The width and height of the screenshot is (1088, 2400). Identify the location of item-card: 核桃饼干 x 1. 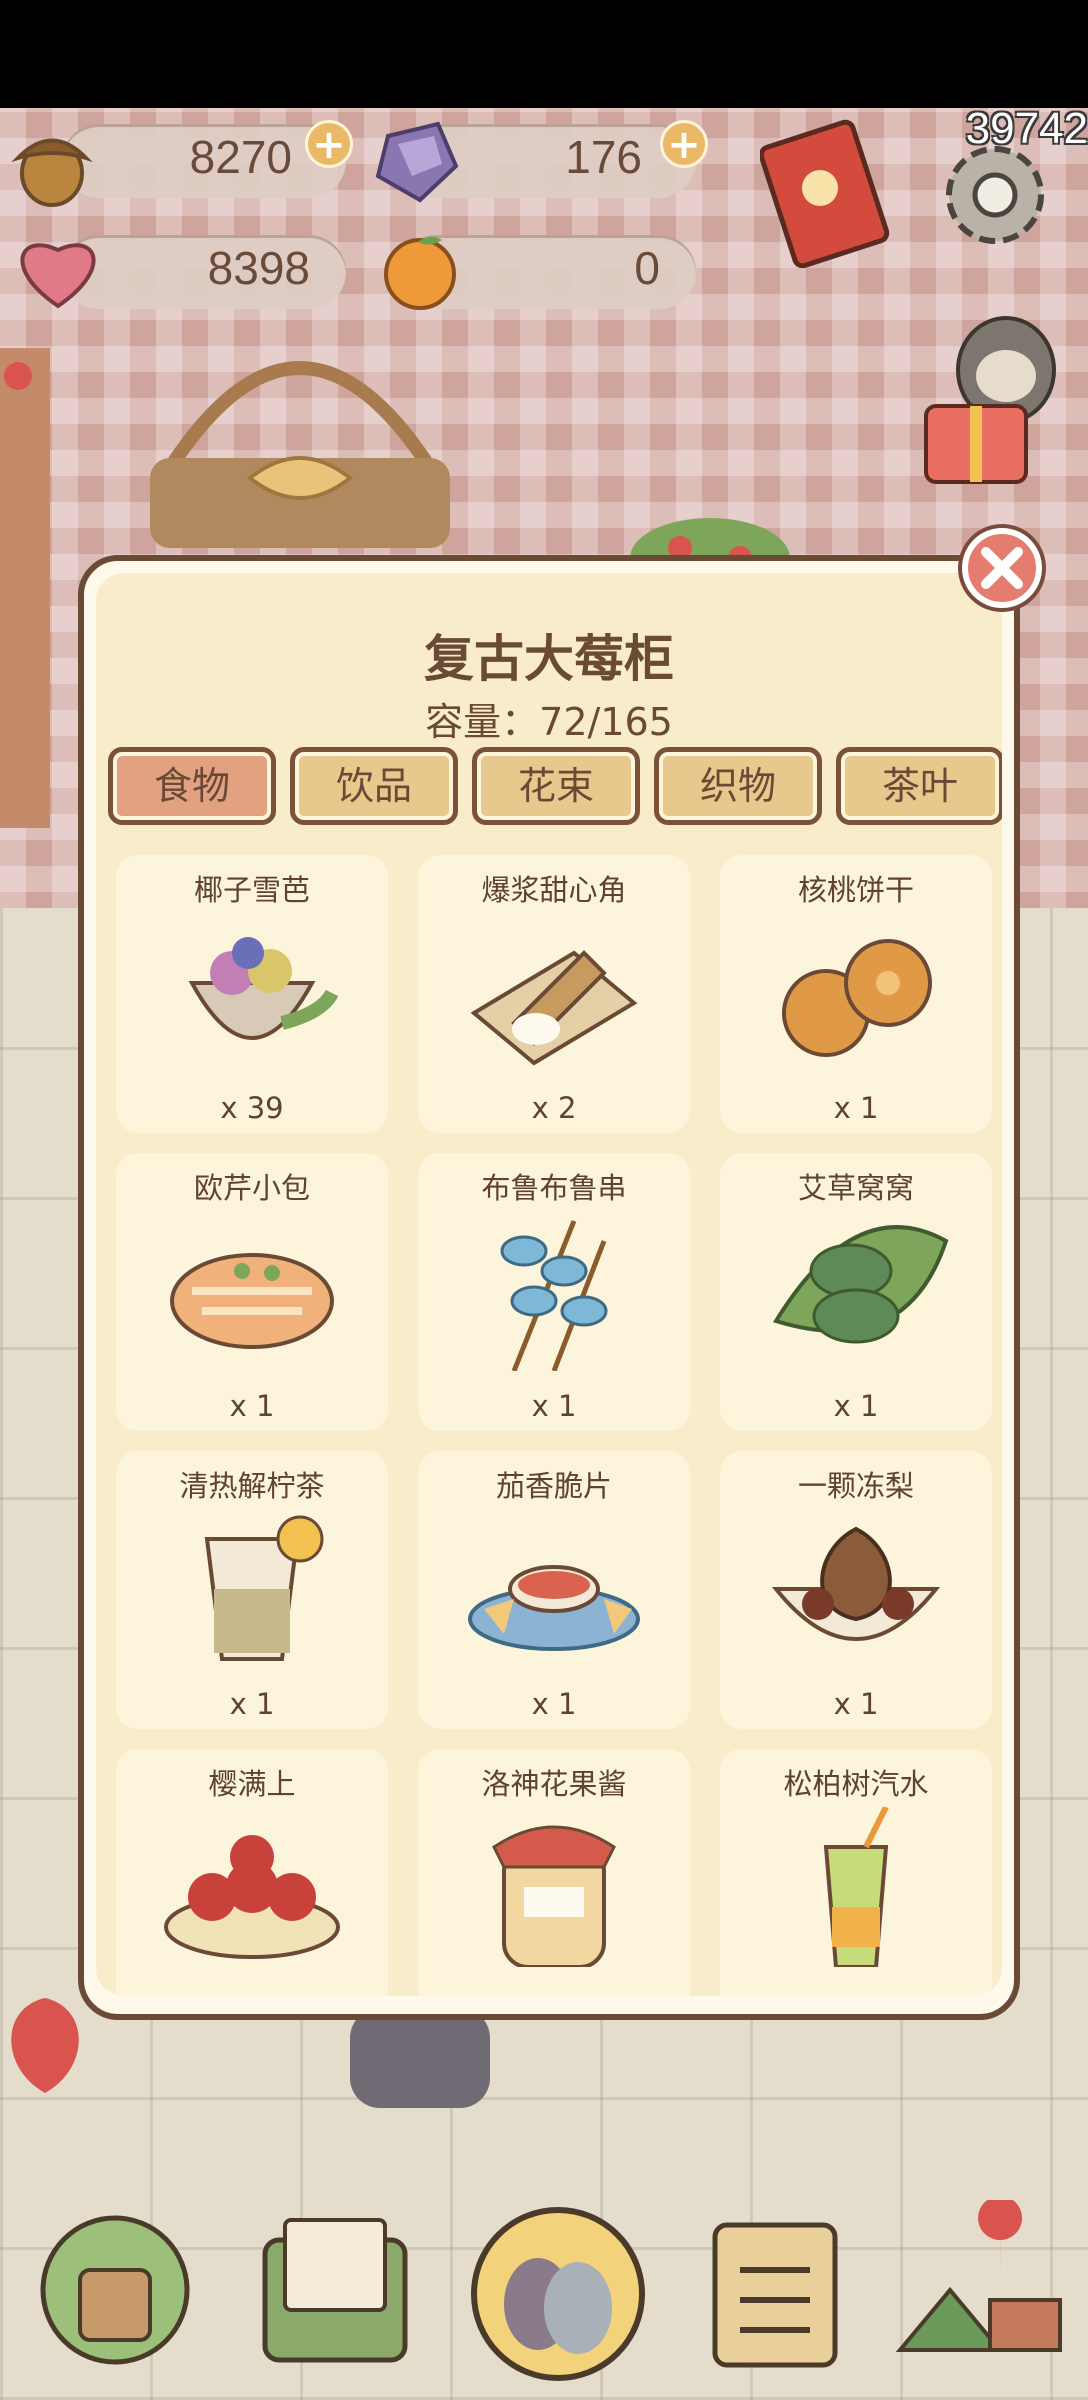
(856, 994).